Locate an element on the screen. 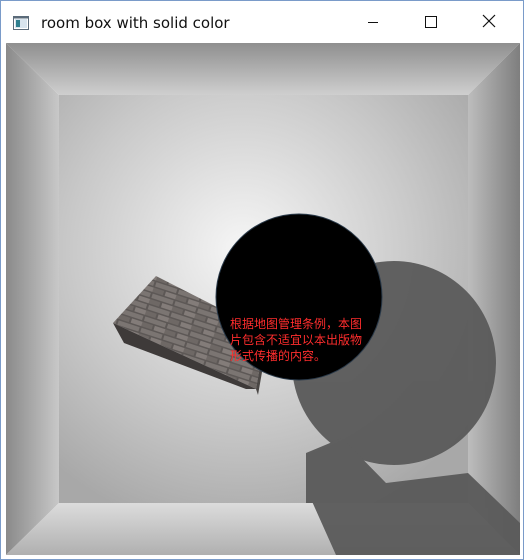 This screenshot has height=560, width=524. minimize-button is located at coordinates (373, 22).